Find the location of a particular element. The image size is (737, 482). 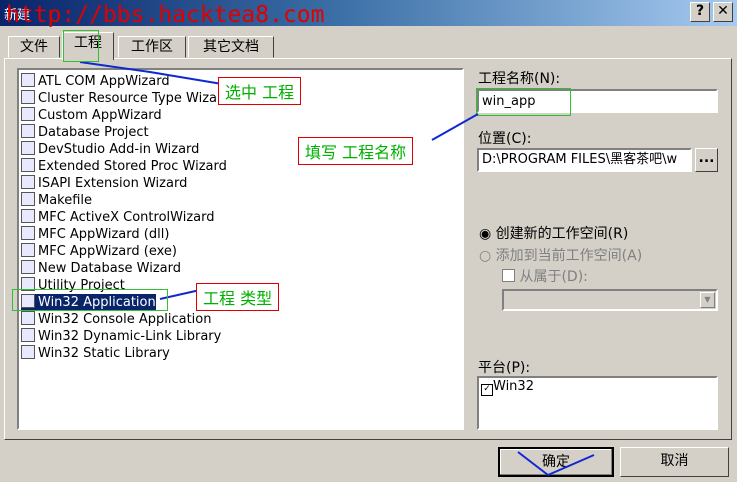

arrow-select-project is located at coordinates (151, 73).